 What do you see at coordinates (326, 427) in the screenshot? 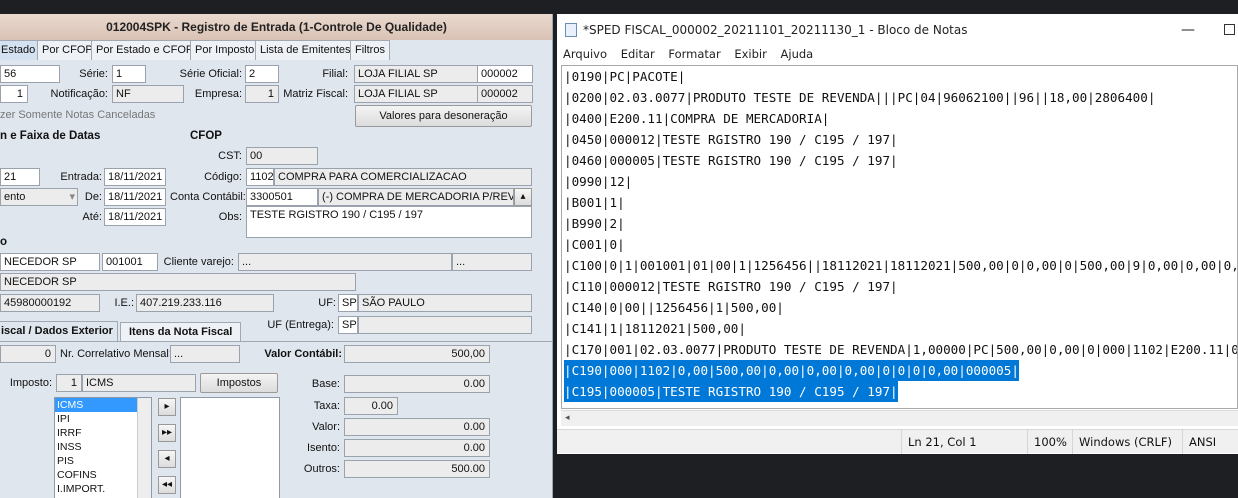
I see `valor-label: Valor:` at bounding box center [326, 427].